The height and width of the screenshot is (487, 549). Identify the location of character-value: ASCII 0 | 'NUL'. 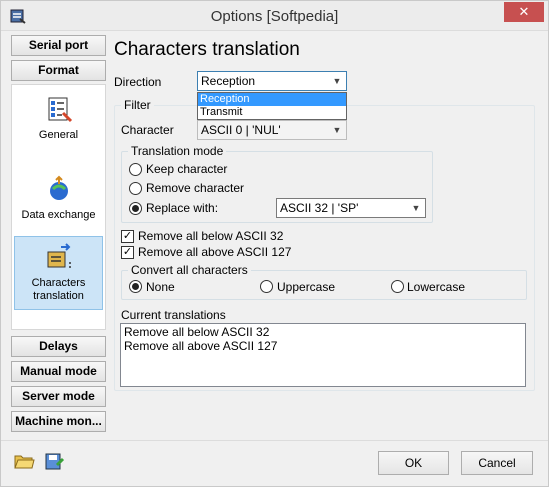
(241, 130).